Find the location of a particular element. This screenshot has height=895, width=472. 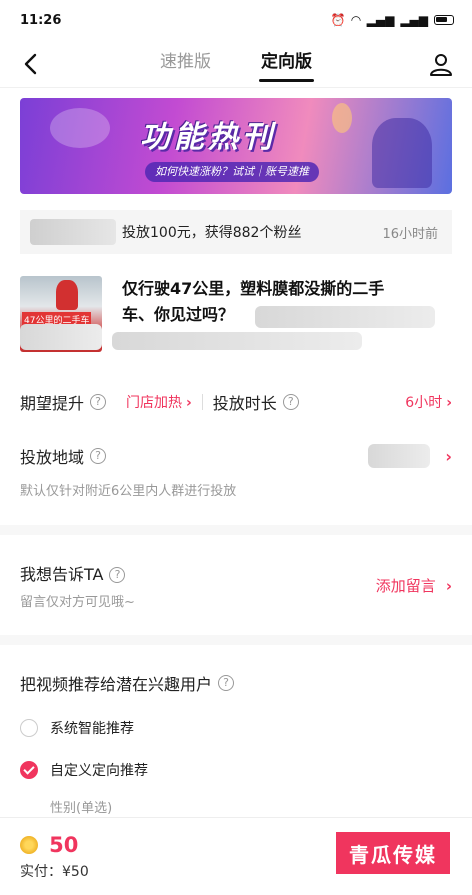

notice-bar: 投放100元，获得882个粉丝 16小时前 is located at coordinates (236, 232).